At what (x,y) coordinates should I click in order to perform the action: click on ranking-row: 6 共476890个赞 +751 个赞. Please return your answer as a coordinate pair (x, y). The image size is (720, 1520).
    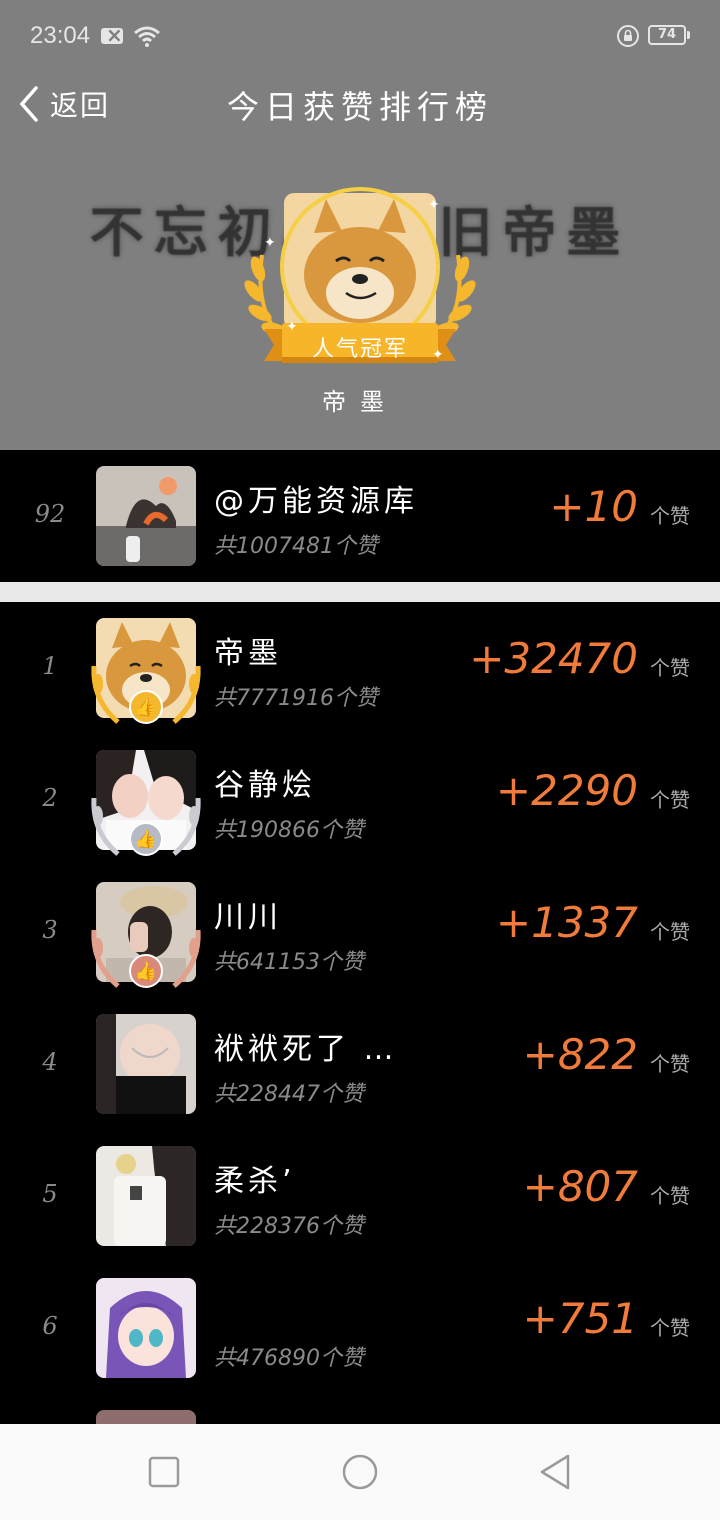
    Looking at the image, I should click on (360, 1328).